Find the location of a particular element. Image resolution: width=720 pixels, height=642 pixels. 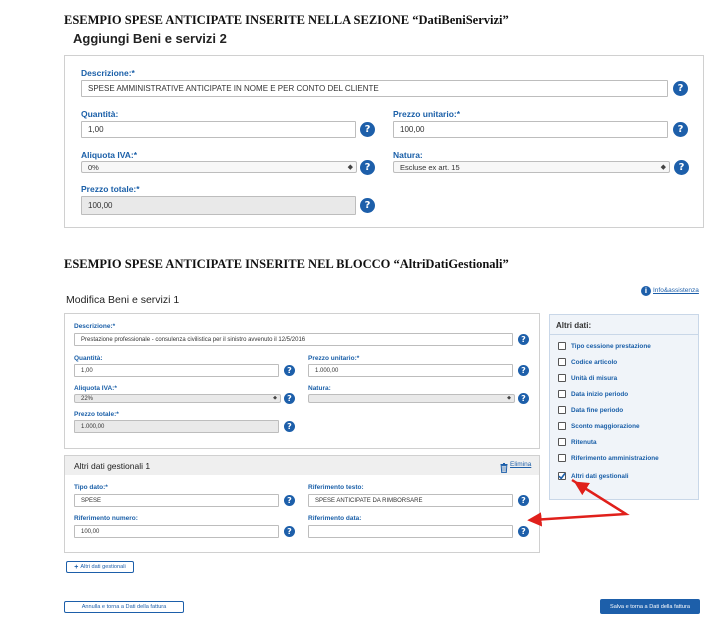

checkbox-tipo-cessione is located at coordinates (562, 346).